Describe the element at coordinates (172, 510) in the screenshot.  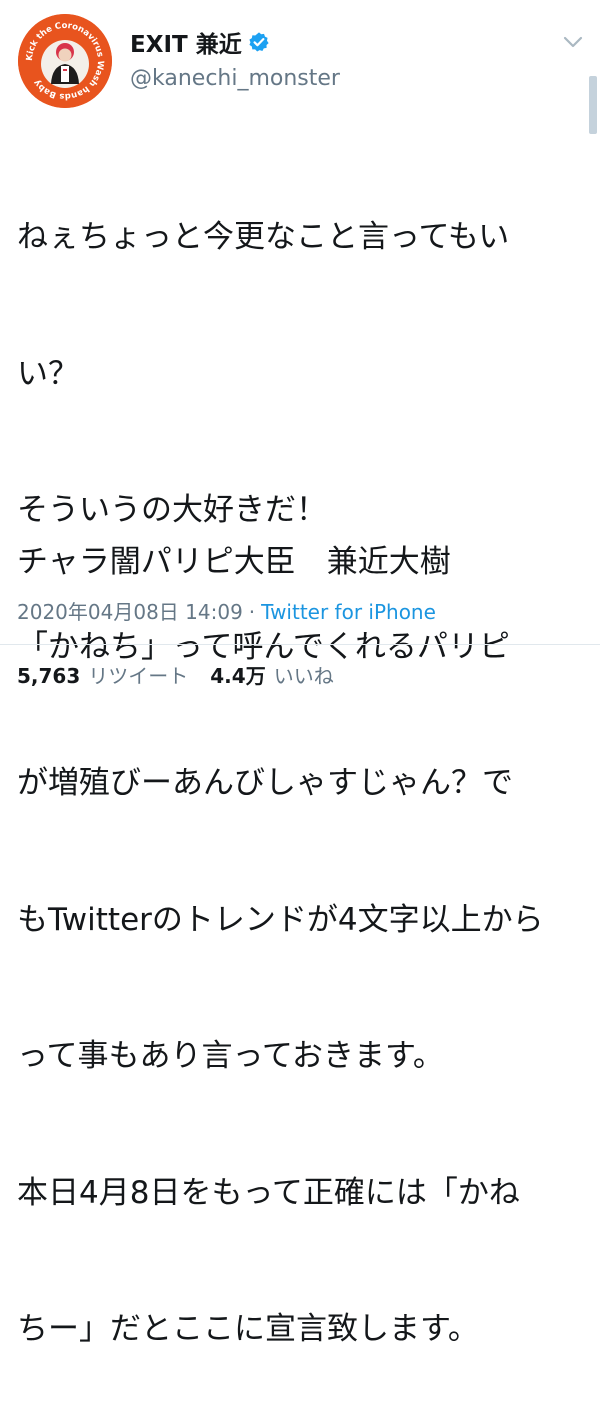
I see `tweet-line: そういうの大好きだ！` at that location.